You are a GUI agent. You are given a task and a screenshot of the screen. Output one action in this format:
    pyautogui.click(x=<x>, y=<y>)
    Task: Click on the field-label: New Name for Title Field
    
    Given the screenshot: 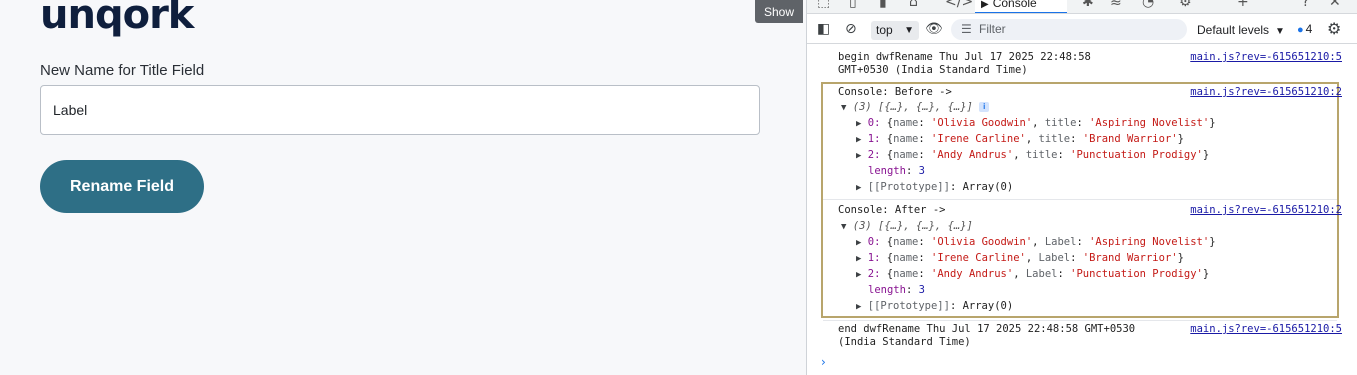 What is the action you would take?
    pyautogui.click(x=122, y=70)
    